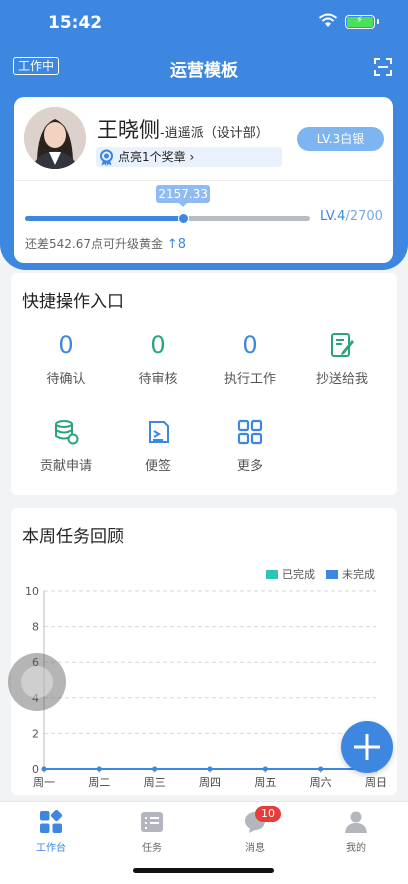  Describe the element at coordinates (55, 138) in the screenshot. I see `avatar` at that location.